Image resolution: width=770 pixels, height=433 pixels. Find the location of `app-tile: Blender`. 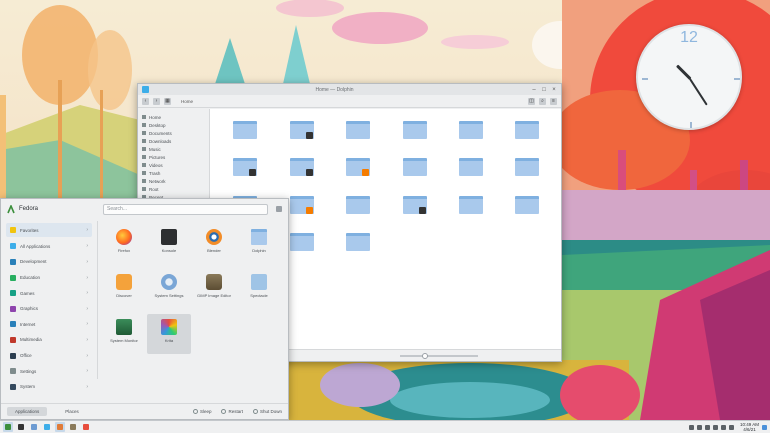

app-tile: Blender is located at coordinates (214, 244).